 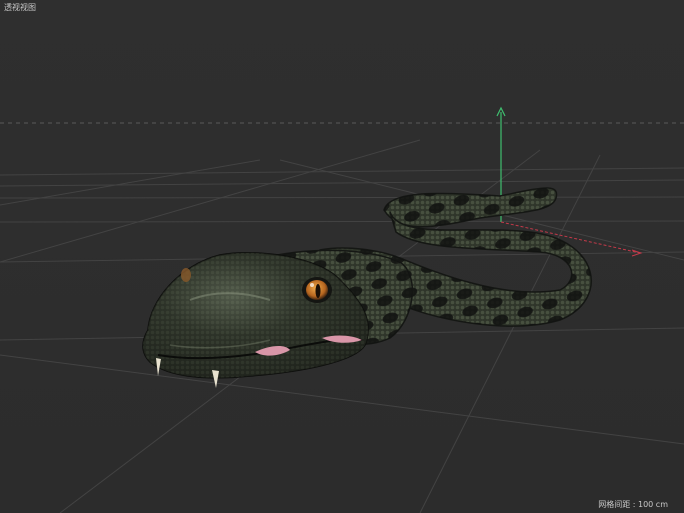 What do you see at coordinates (20, 8) in the screenshot?
I see `viewport-title: 透视视图` at bounding box center [20, 8].